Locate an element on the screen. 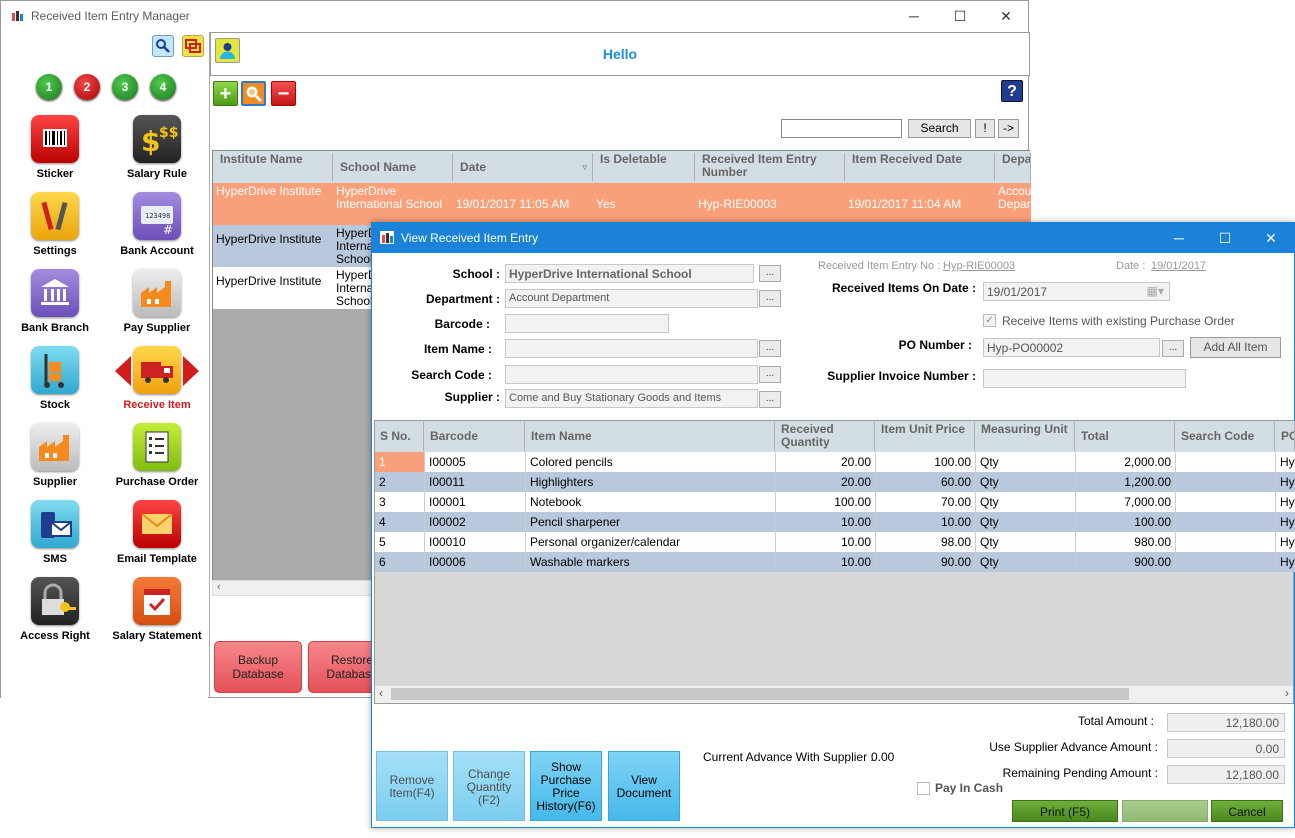 Image resolution: width=1295 pixels, height=838 pixels. po-number-field: Hyp-PO00002 is located at coordinates (1071, 347).